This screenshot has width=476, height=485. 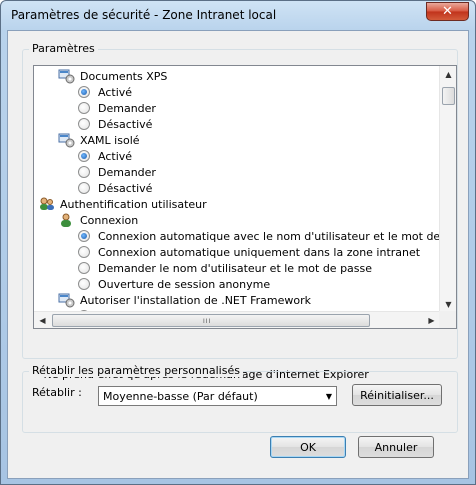 I want to click on reset-level-select: Moyenne-basse (Par défaut) ▼, so click(x=217, y=396).